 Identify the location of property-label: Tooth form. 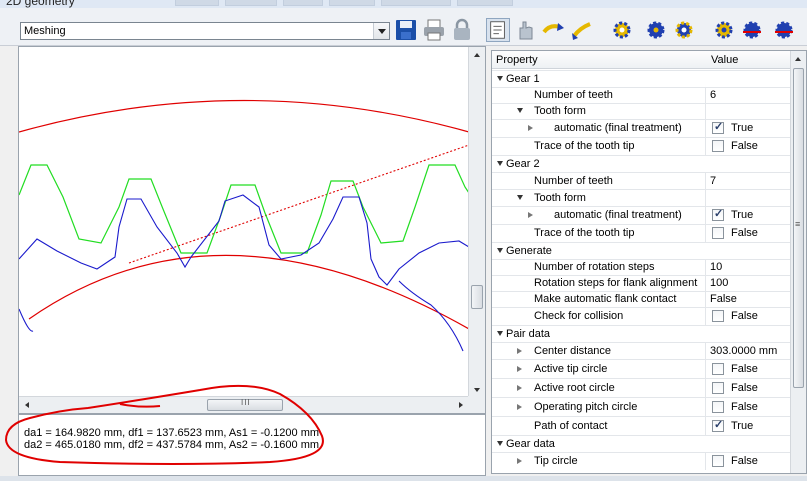
(560, 111).